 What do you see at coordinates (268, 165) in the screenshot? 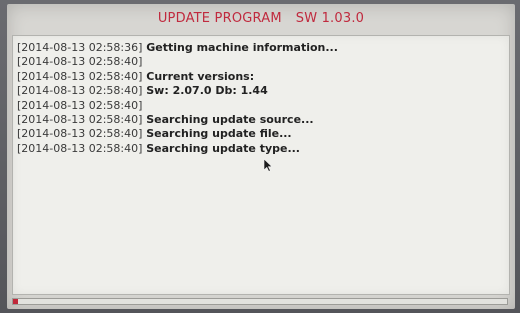
I see `mouse-pointer-icon` at bounding box center [268, 165].